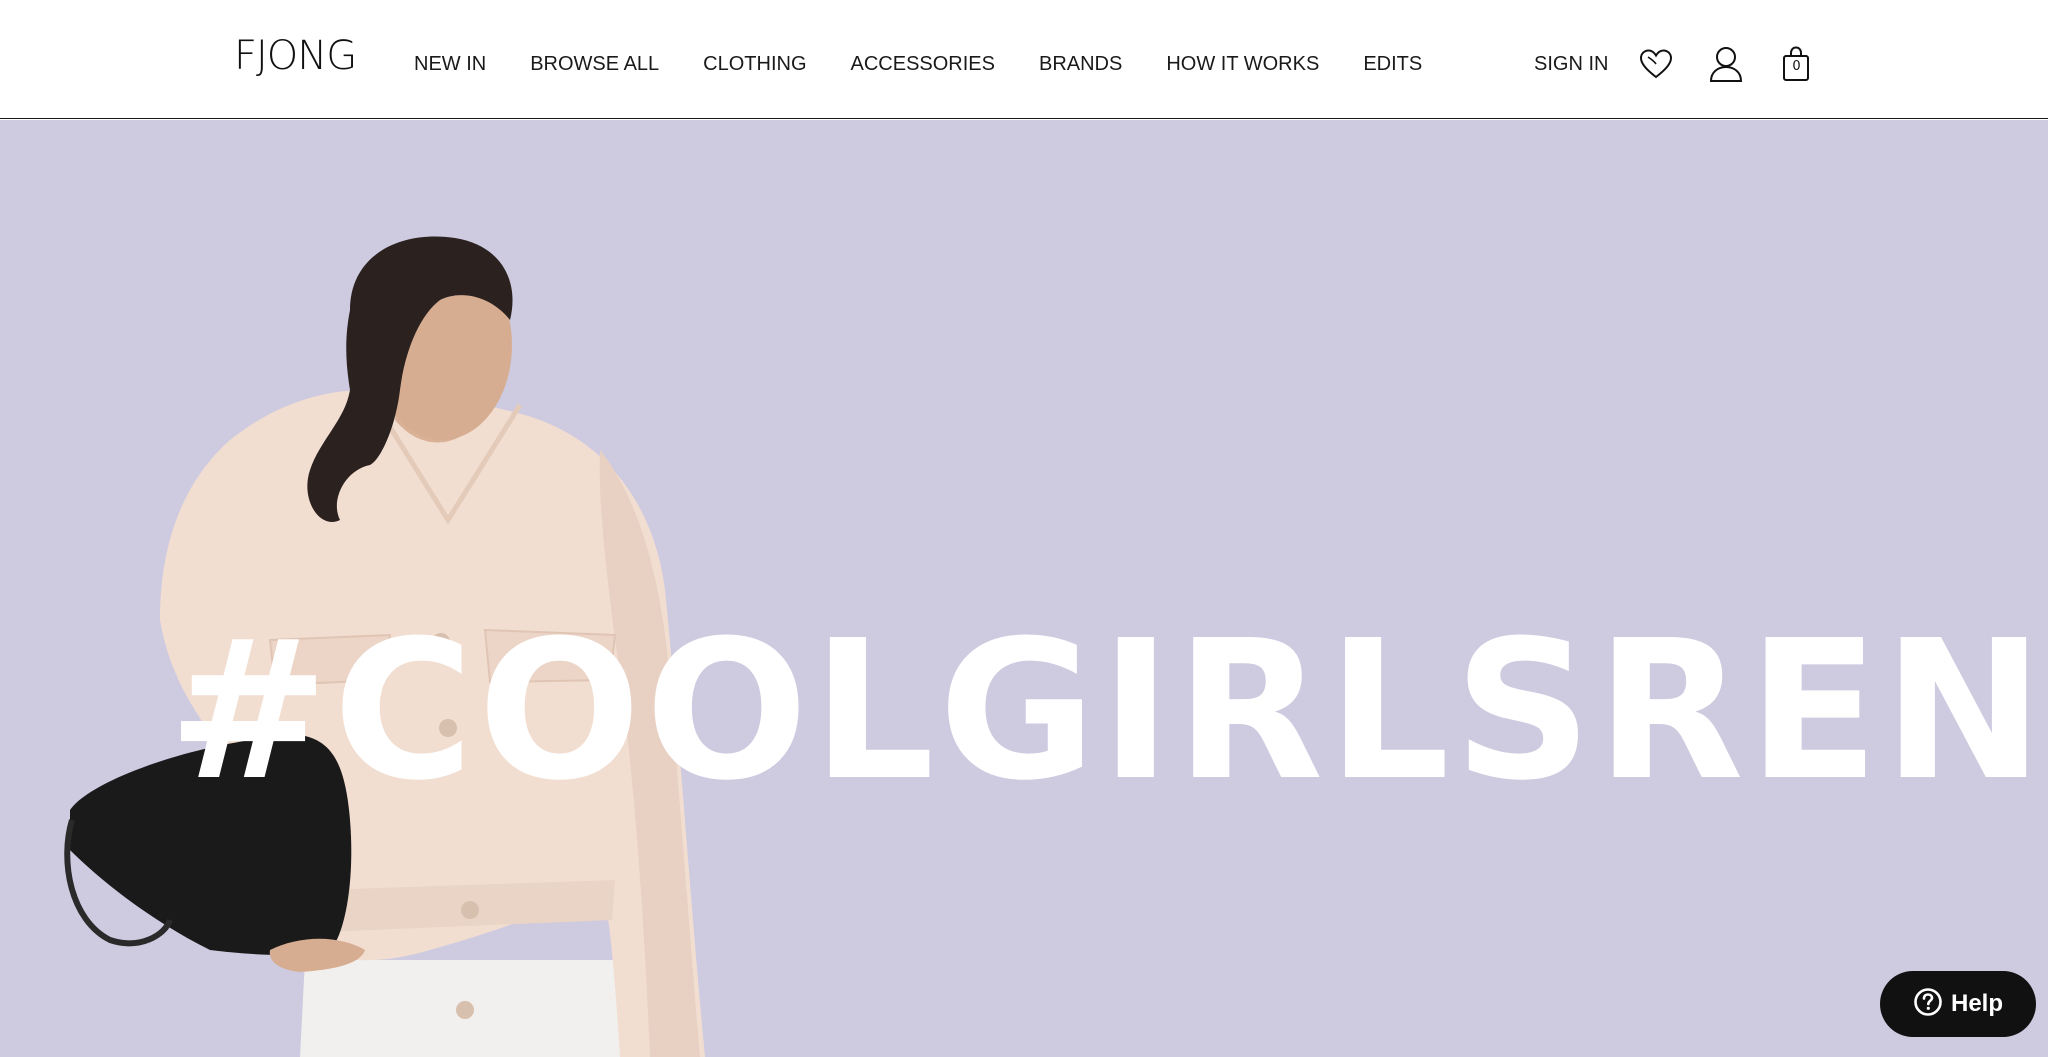  I want to click on brand-logo: FJONG, so click(295, 56).